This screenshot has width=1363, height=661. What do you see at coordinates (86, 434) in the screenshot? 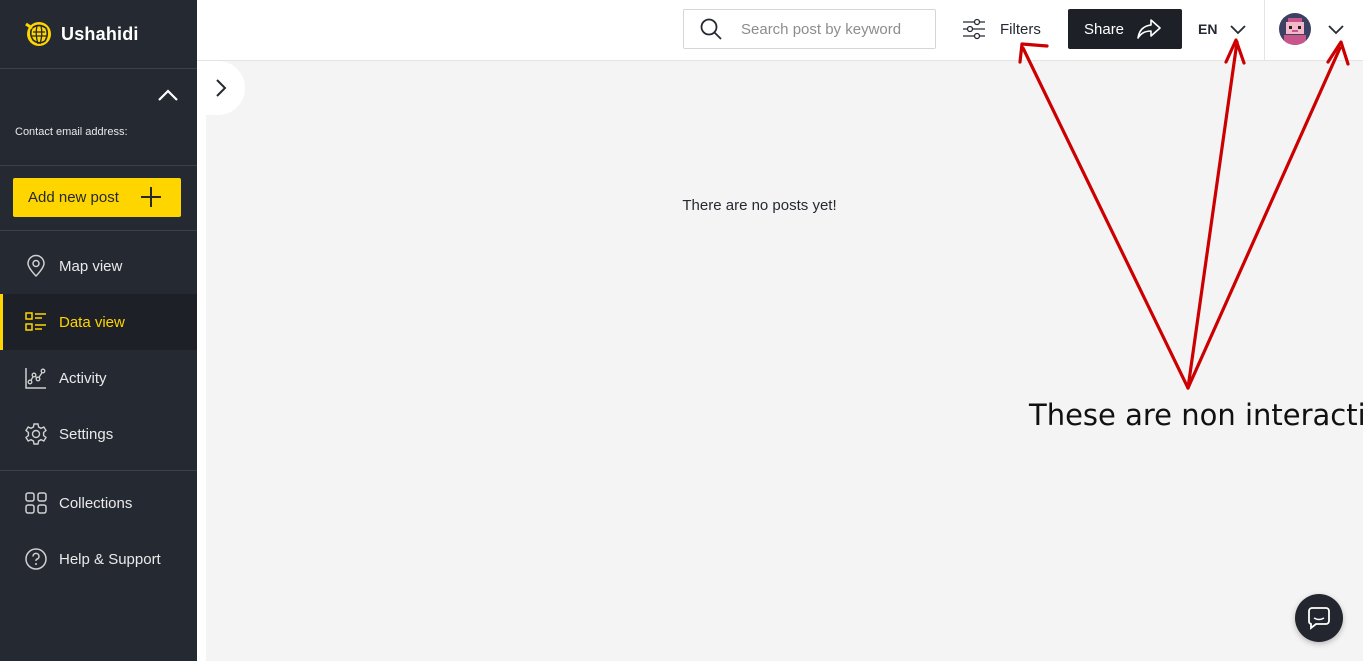
I see `nav-label-settings: Settings` at bounding box center [86, 434].